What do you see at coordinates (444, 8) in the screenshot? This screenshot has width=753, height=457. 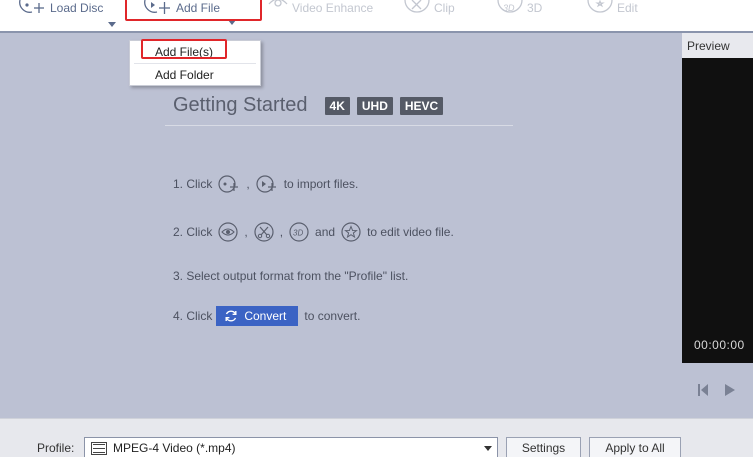 I see `clip-label: Clip` at bounding box center [444, 8].